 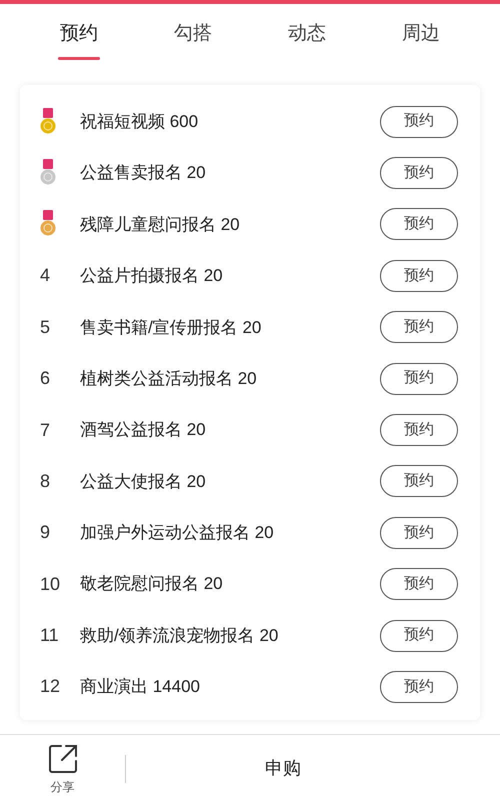 What do you see at coordinates (171, 327) in the screenshot?
I see `item-title: 售卖书籍/宣传册报名 20` at bounding box center [171, 327].